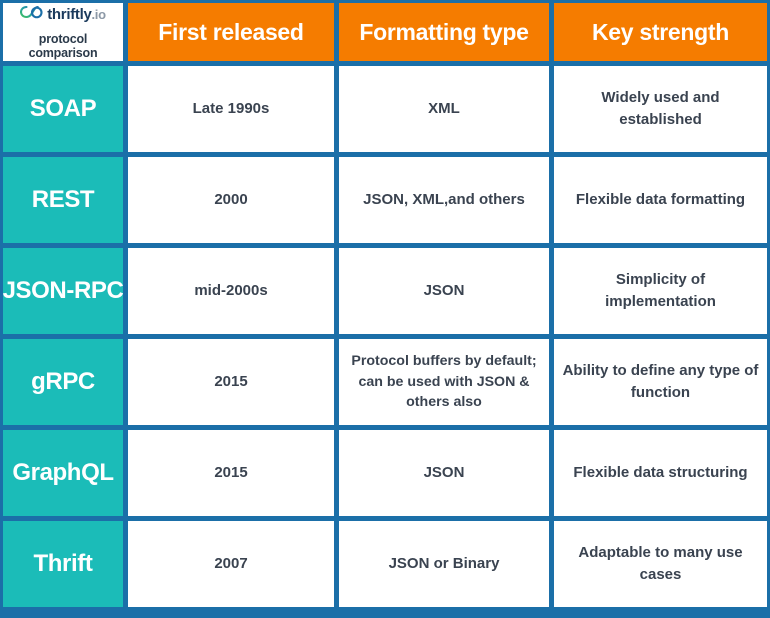 The width and height of the screenshot is (770, 618). I want to click on protocol-label: JSON- RPC, so click(63, 291).